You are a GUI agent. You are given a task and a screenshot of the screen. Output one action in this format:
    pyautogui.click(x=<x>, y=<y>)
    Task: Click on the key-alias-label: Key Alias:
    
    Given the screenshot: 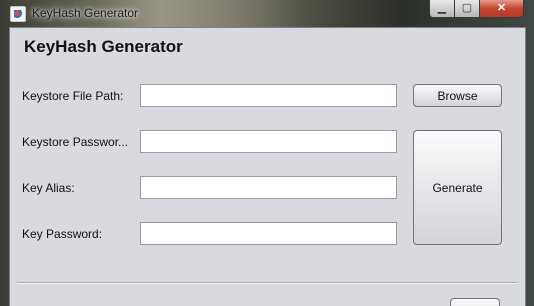 What is the action you would take?
    pyautogui.click(x=48, y=188)
    